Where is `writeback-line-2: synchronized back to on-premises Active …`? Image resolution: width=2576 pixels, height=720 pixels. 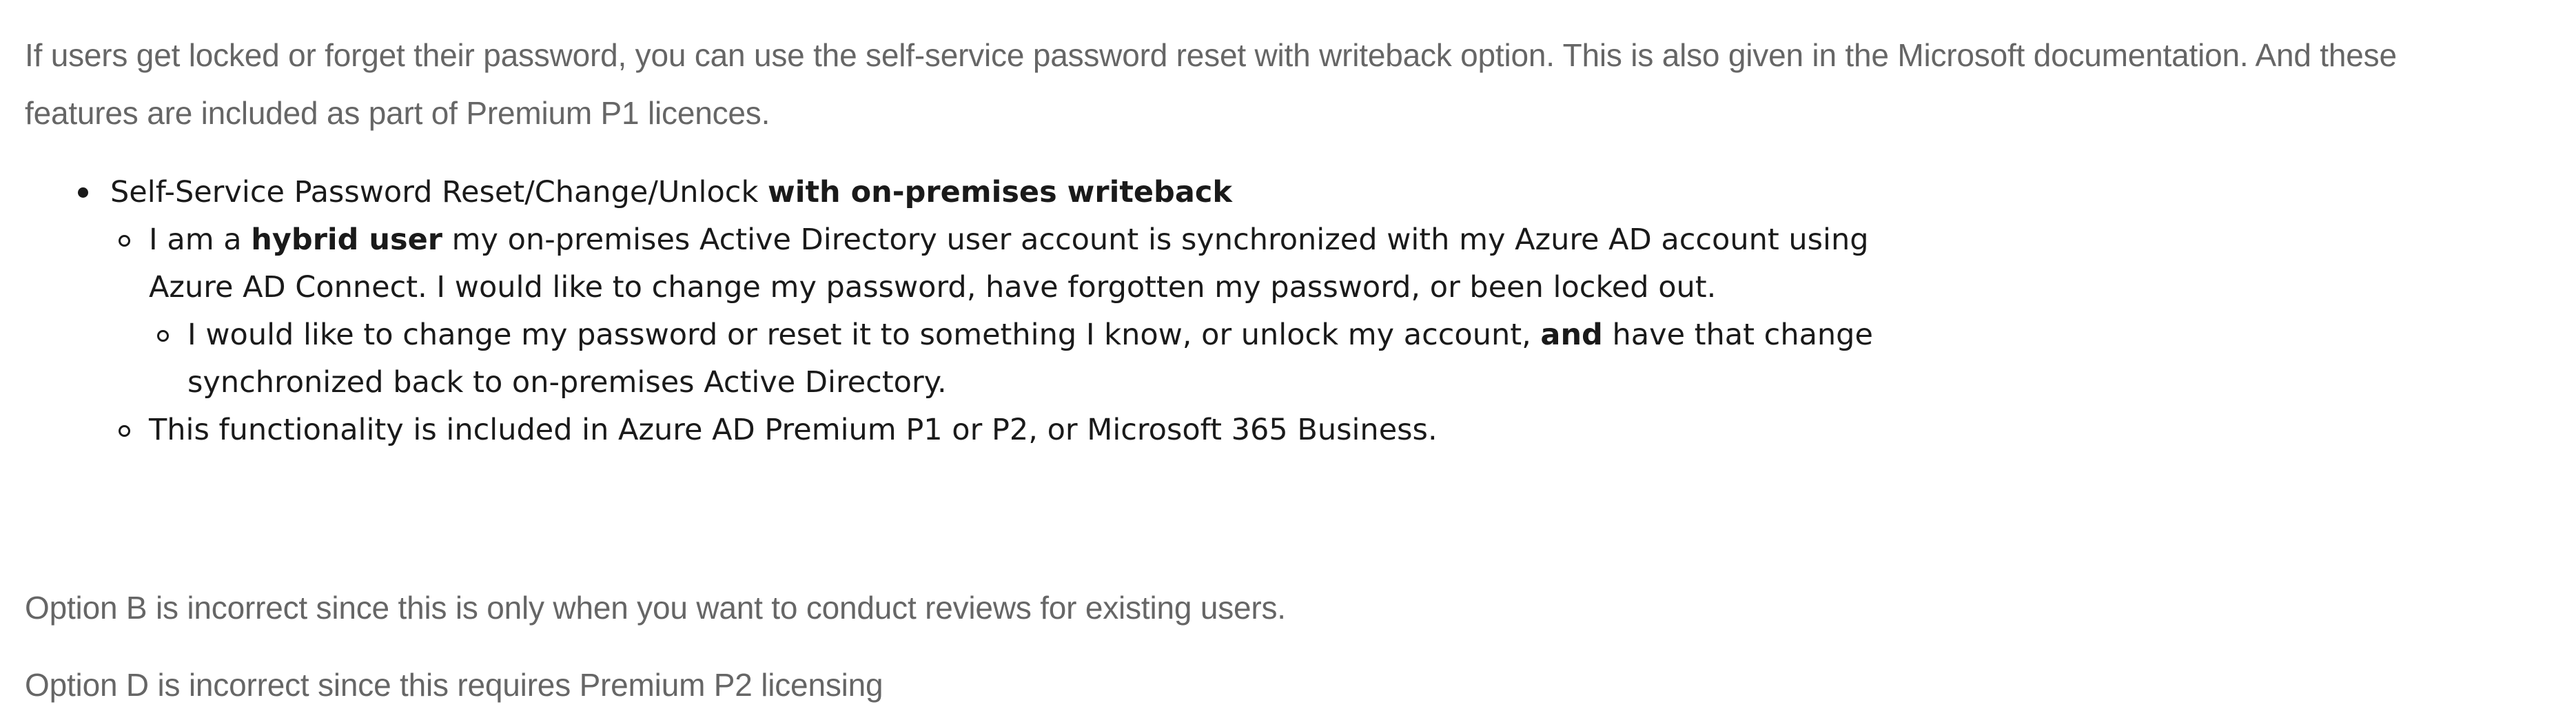 writeback-line-2: synchronized back to on-premises Active … is located at coordinates (567, 382).